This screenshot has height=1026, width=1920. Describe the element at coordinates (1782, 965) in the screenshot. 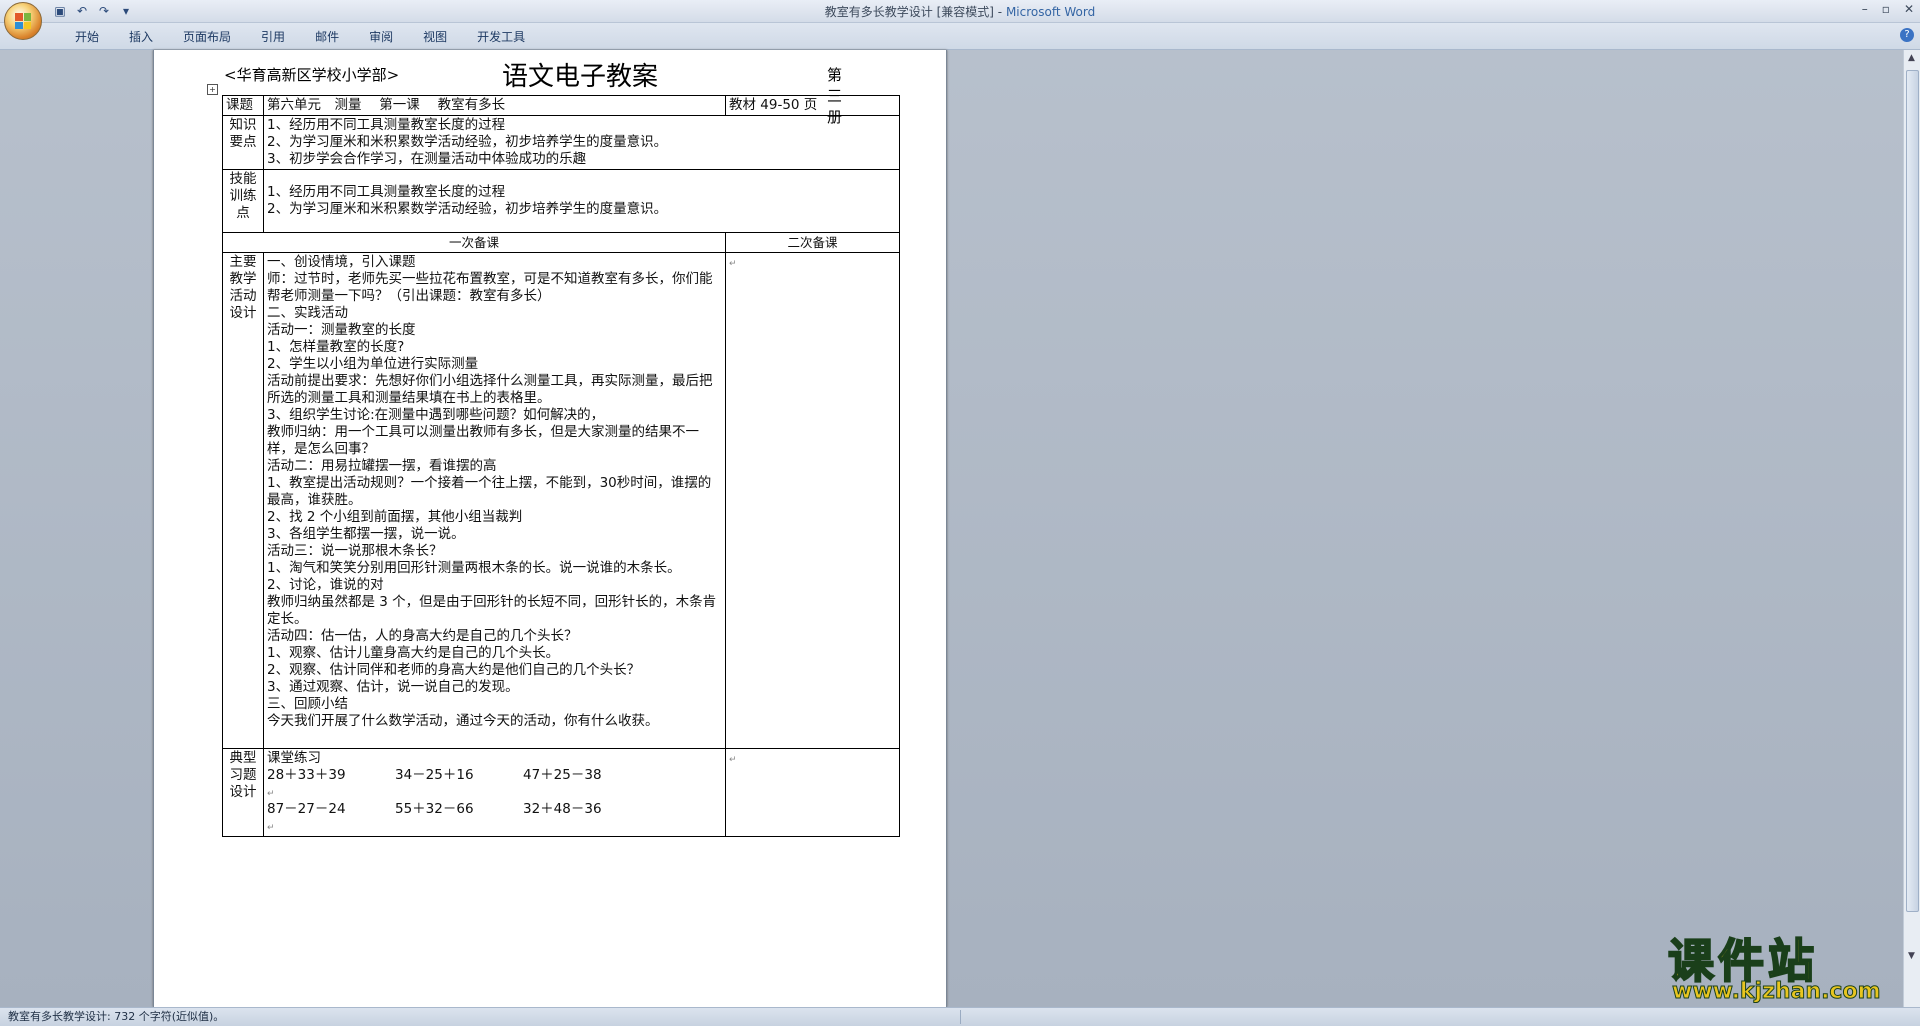

I see `watermark-logo: 课件站 www.kjzhan.com` at that location.